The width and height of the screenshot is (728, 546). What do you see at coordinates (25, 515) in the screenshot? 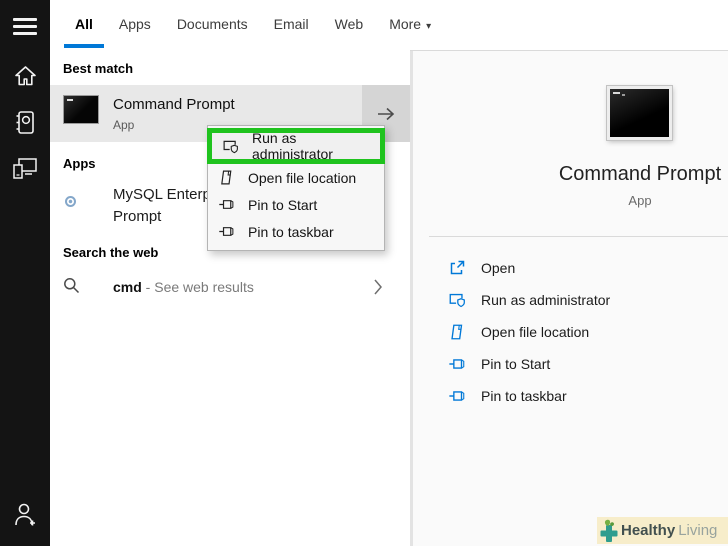
I see `add-user-icon` at bounding box center [25, 515].